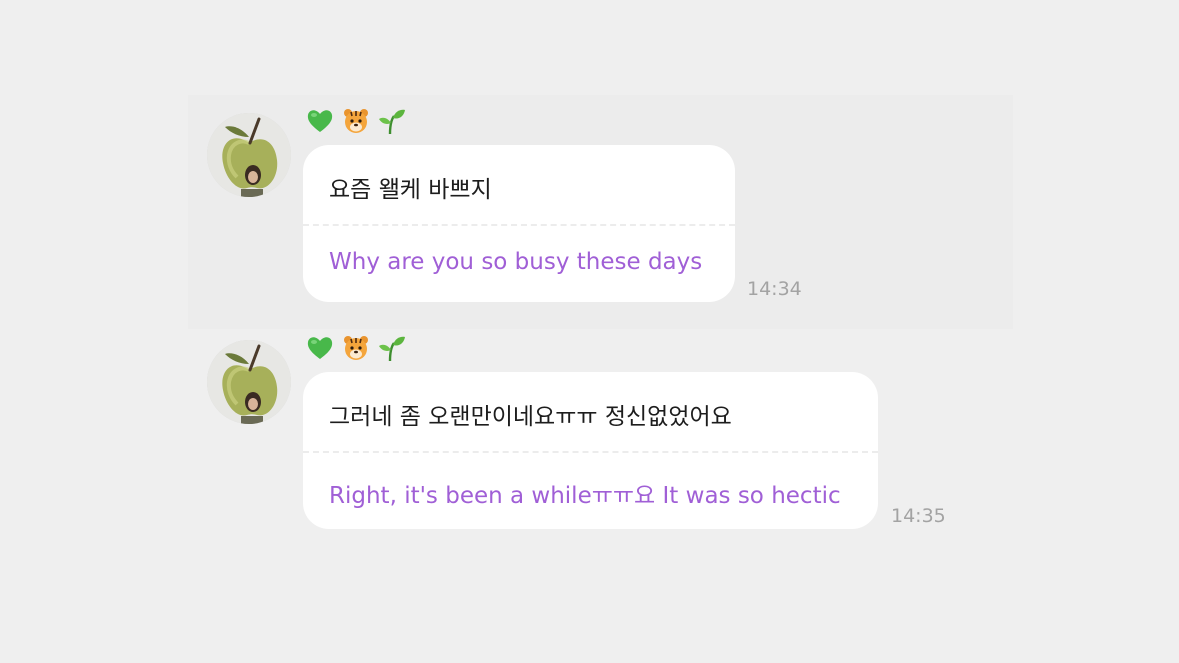 The image size is (1179, 663). Describe the element at coordinates (530, 417) in the screenshot. I see `original-message-text: 그러네 좀 오랜만이네요ㅠㅠ 정신없었어요` at that location.